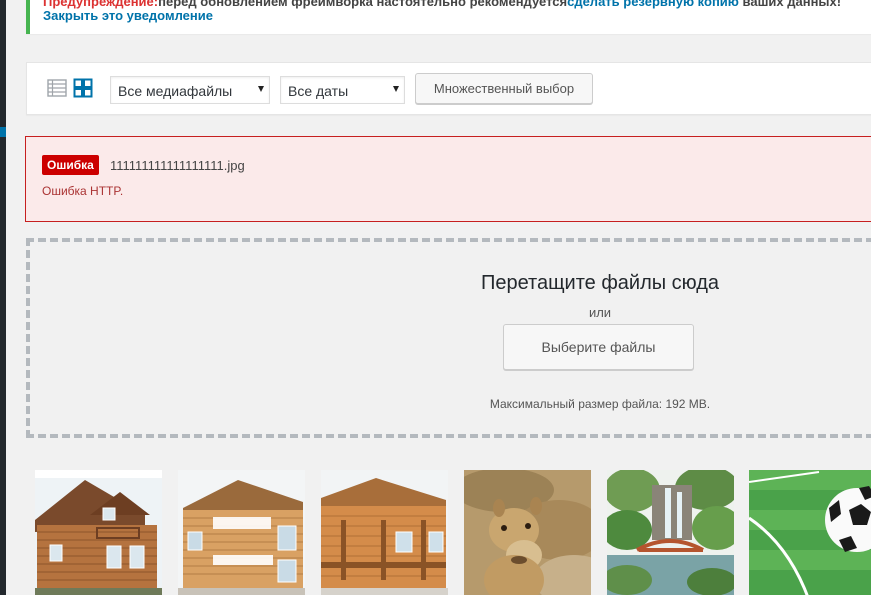 Image resolution: width=871 pixels, height=595 pixels. Describe the element at coordinates (810, 532) in the screenshot. I see `attachment-thumbnail-soccer-ball` at that location.